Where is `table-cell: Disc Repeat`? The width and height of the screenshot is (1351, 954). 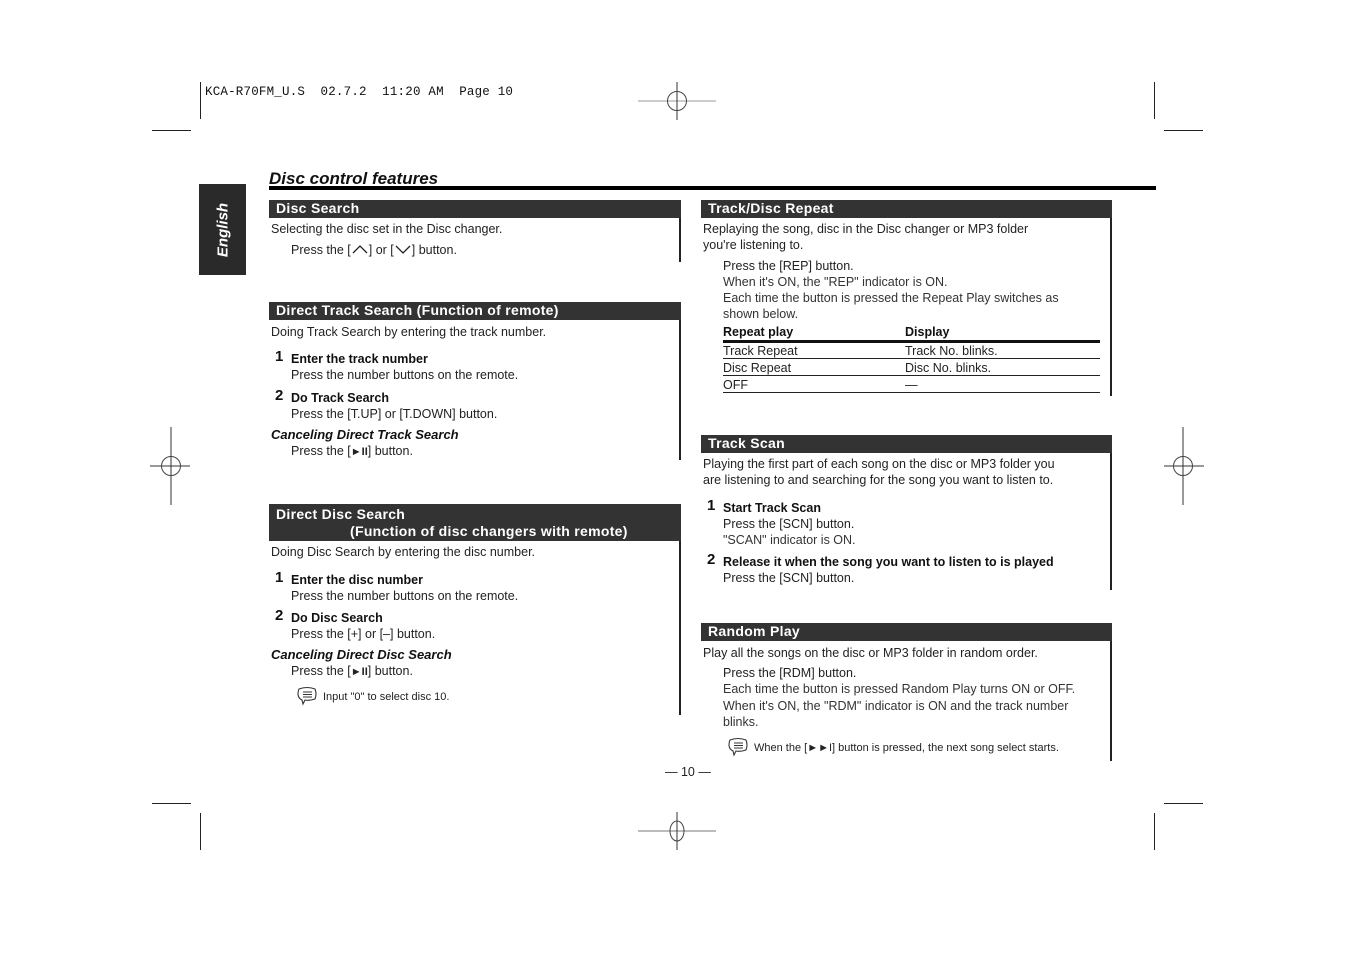
table-cell: Disc Repeat is located at coordinates (757, 368).